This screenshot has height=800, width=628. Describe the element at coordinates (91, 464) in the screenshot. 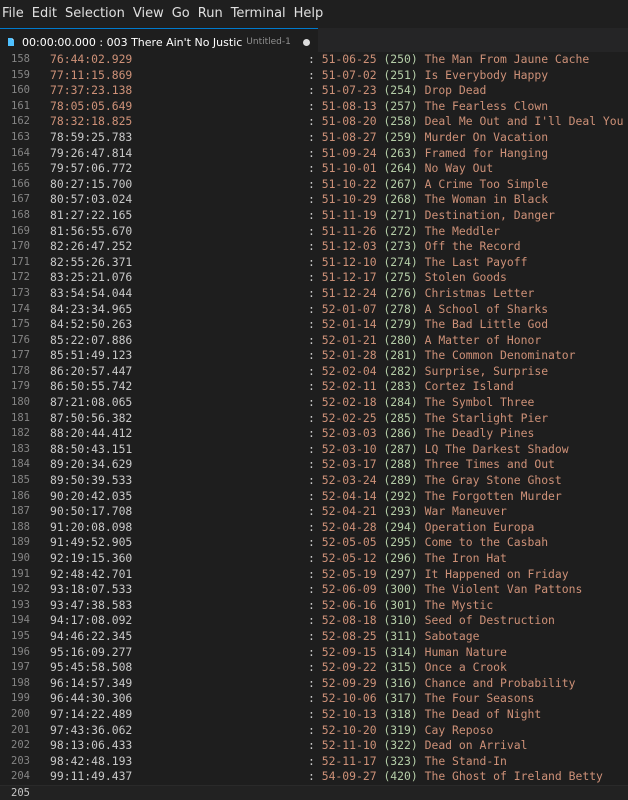

I see `timestamp: 89:20:34.629` at that location.